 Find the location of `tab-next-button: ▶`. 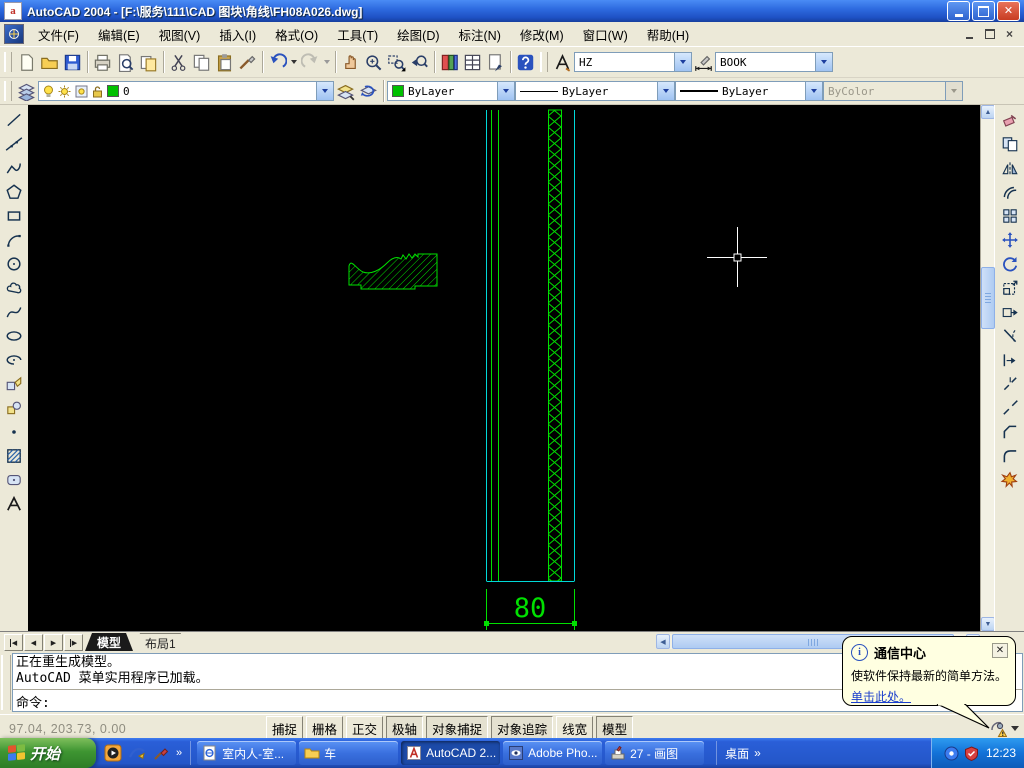

tab-next-button: ▶ is located at coordinates (53, 642).